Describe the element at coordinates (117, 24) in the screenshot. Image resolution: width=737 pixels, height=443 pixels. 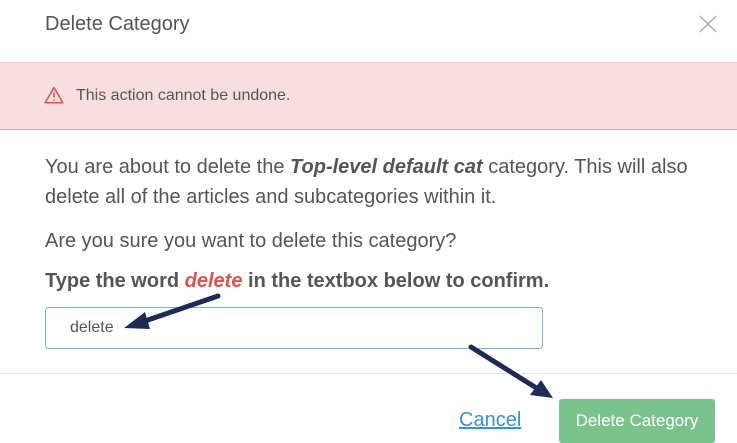
I see `modal-title: Delete Category` at that location.